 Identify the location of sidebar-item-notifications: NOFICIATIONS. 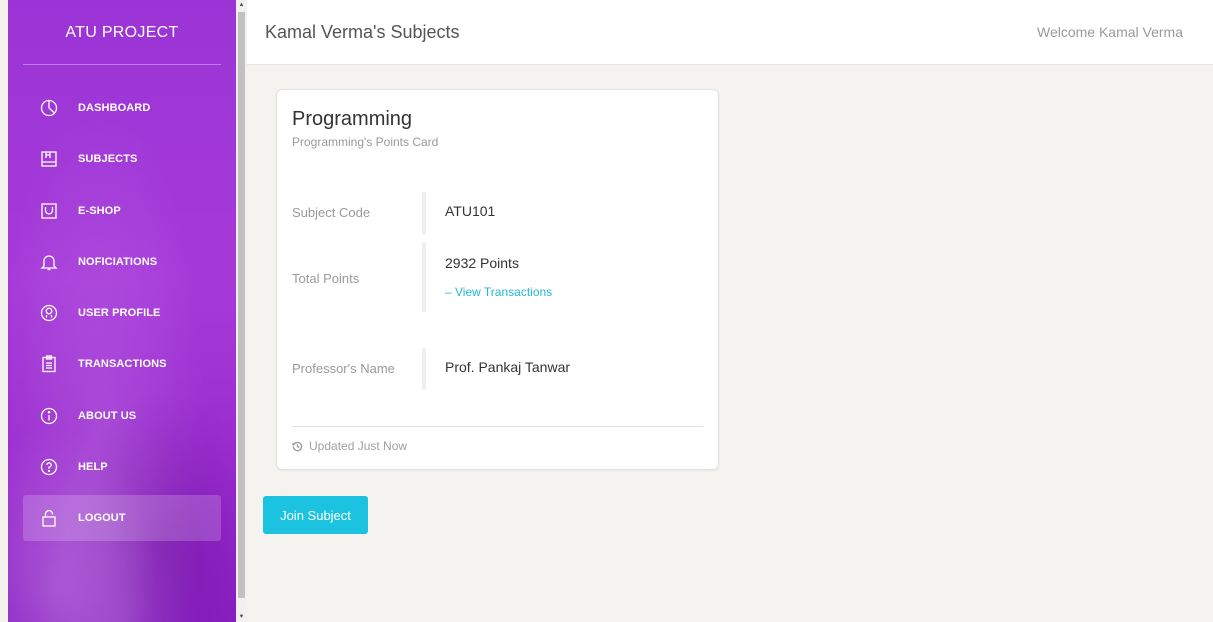
(122, 262).